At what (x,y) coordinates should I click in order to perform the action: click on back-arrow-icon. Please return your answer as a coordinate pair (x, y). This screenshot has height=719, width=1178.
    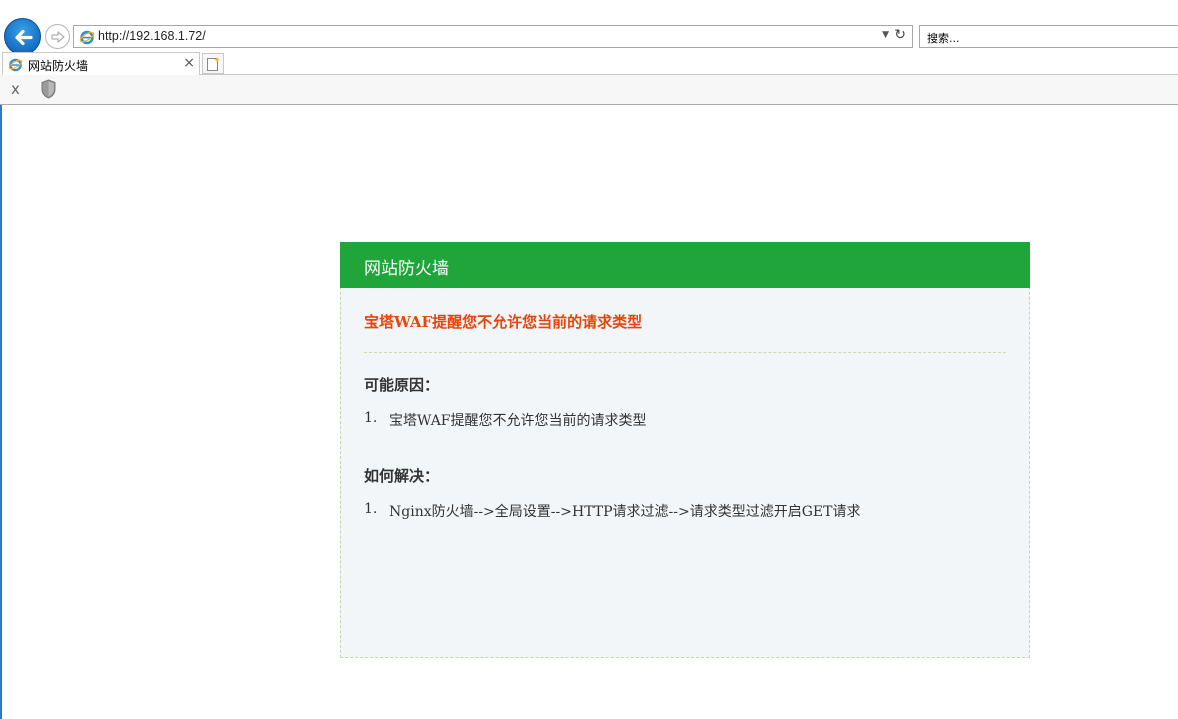
    Looking at the image, I should click on (24, 37).